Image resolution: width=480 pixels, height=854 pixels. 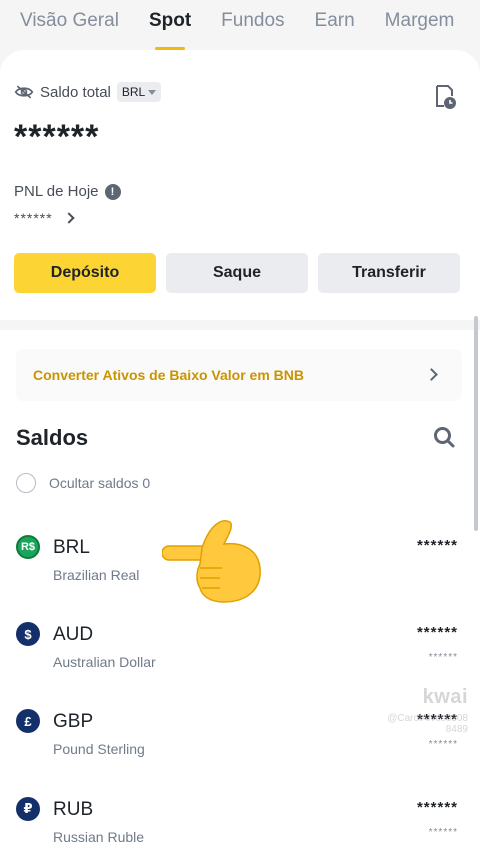 What do you see at coordinates (71, 547) in the screenshot?
I see `asset-symbol: BRL` at bounding box center [71, 547].